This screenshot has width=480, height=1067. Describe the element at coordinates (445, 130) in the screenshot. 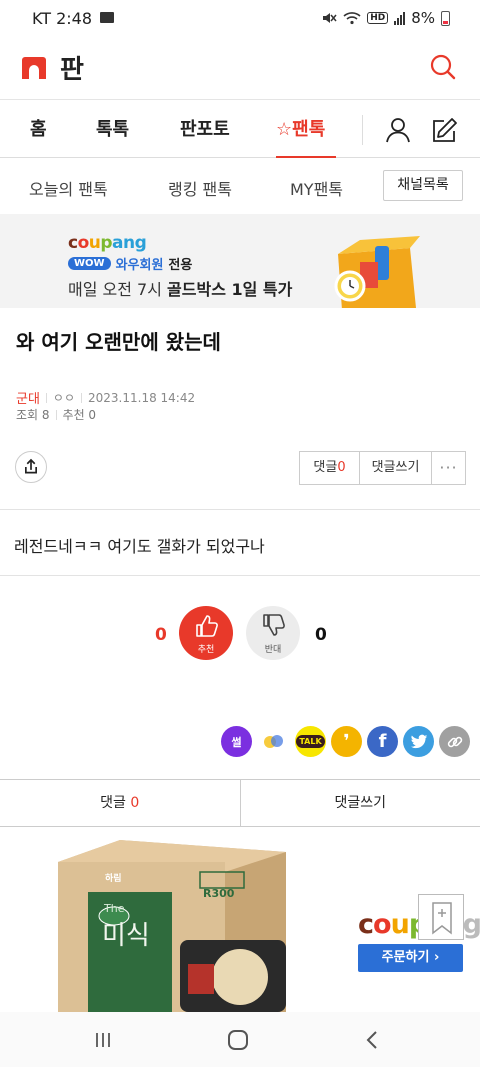

I see `write-icon` at that location.